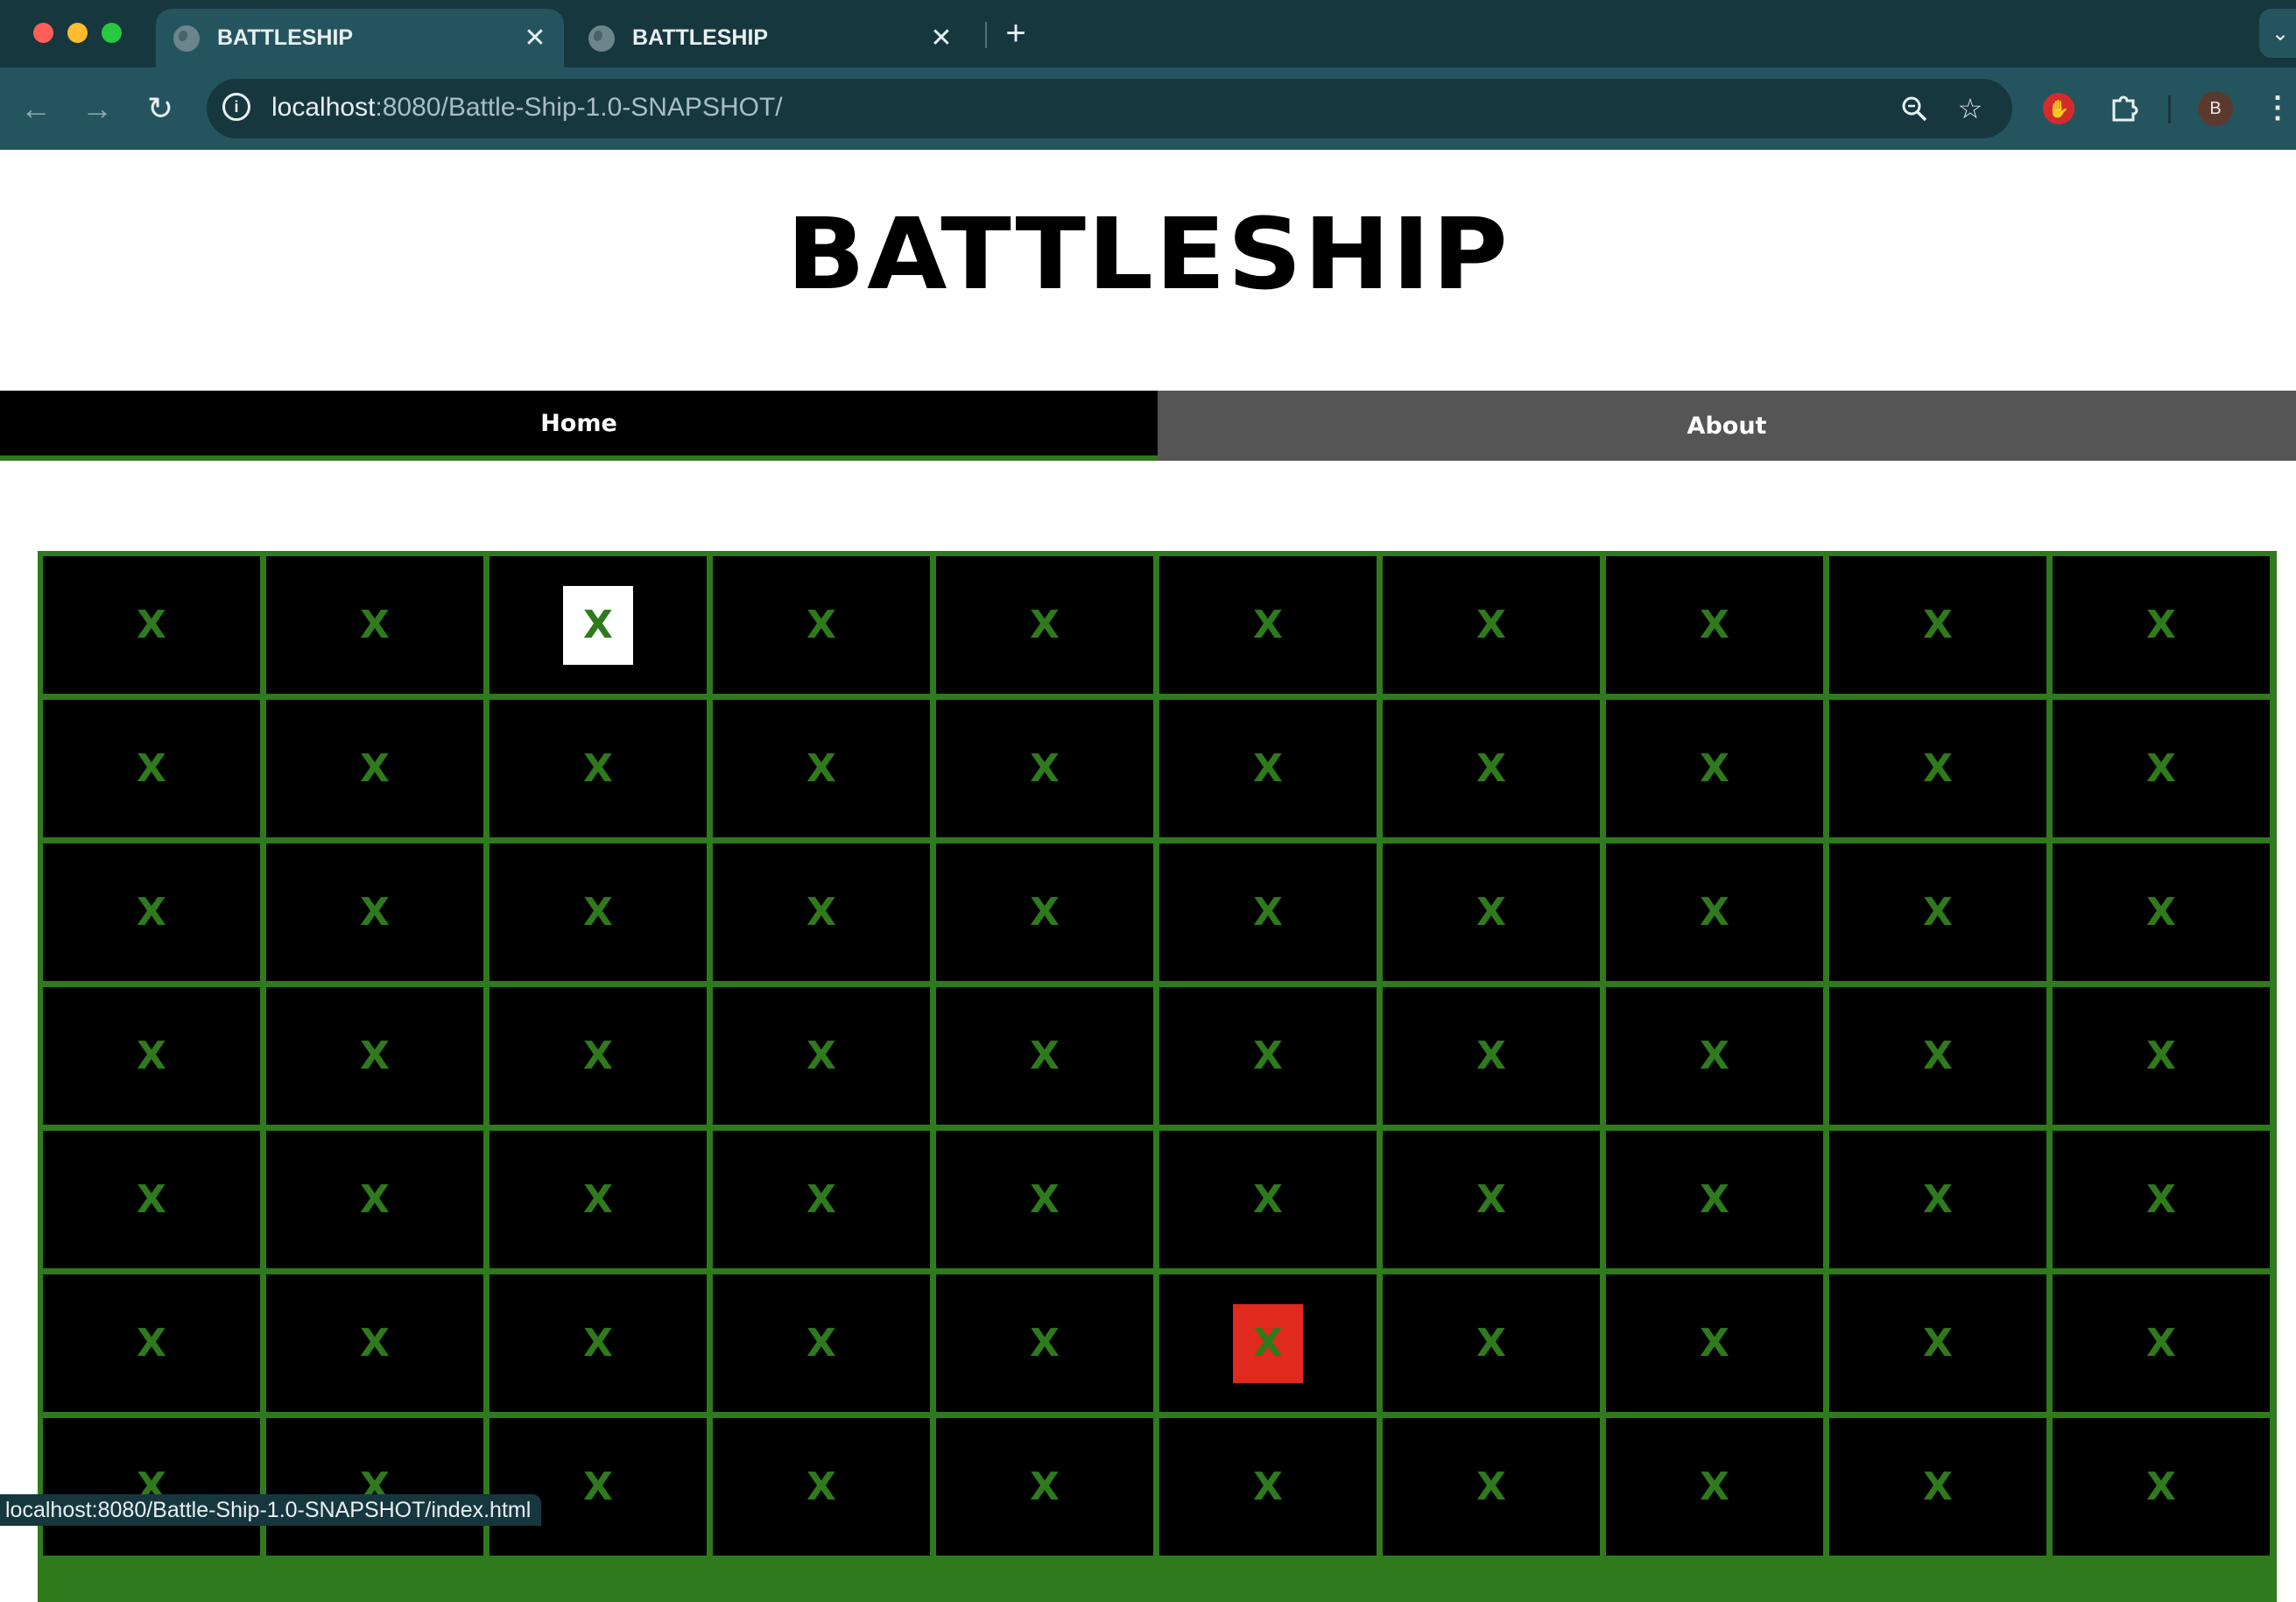 This screenshot has width=2296, height=1602. Describe the element at coordinates (97, 109) in the screenshot. I see `forward-arrow-icon: →` at that location.